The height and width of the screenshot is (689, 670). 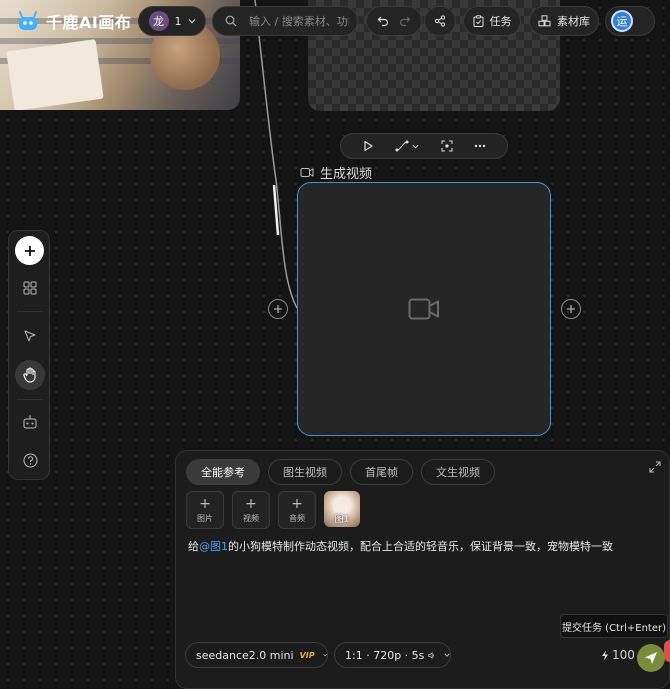 What do you see at coordinates (158, 21) in the screenshot?
I see `user-avatar: 龙` at bounding box center [158, 21].